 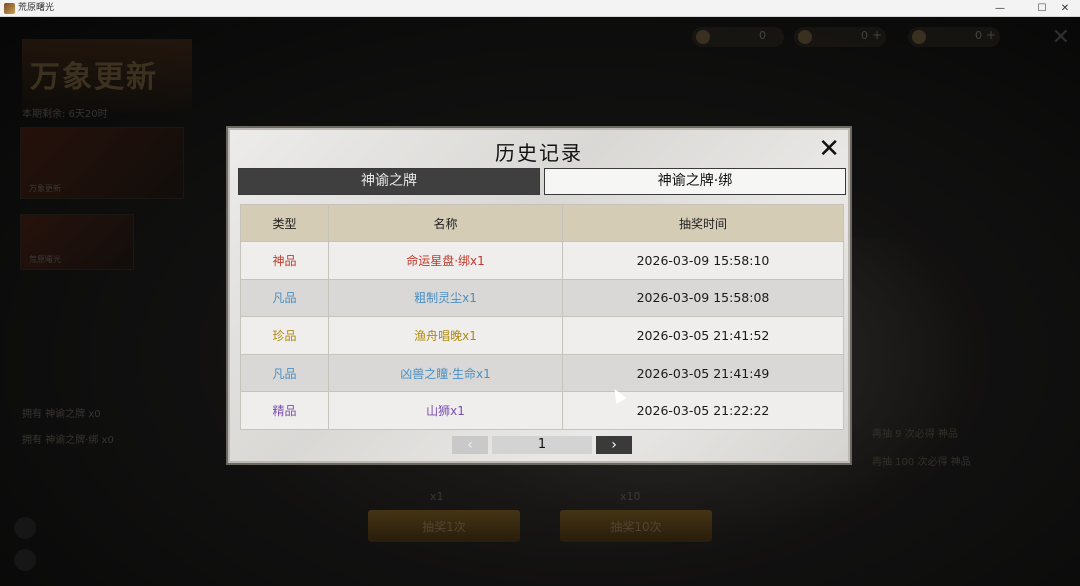 What do you see at coordinates (445, 410) in the screenshot?
I see `item-name: 山狮x1` at bounding box center [445, 410].